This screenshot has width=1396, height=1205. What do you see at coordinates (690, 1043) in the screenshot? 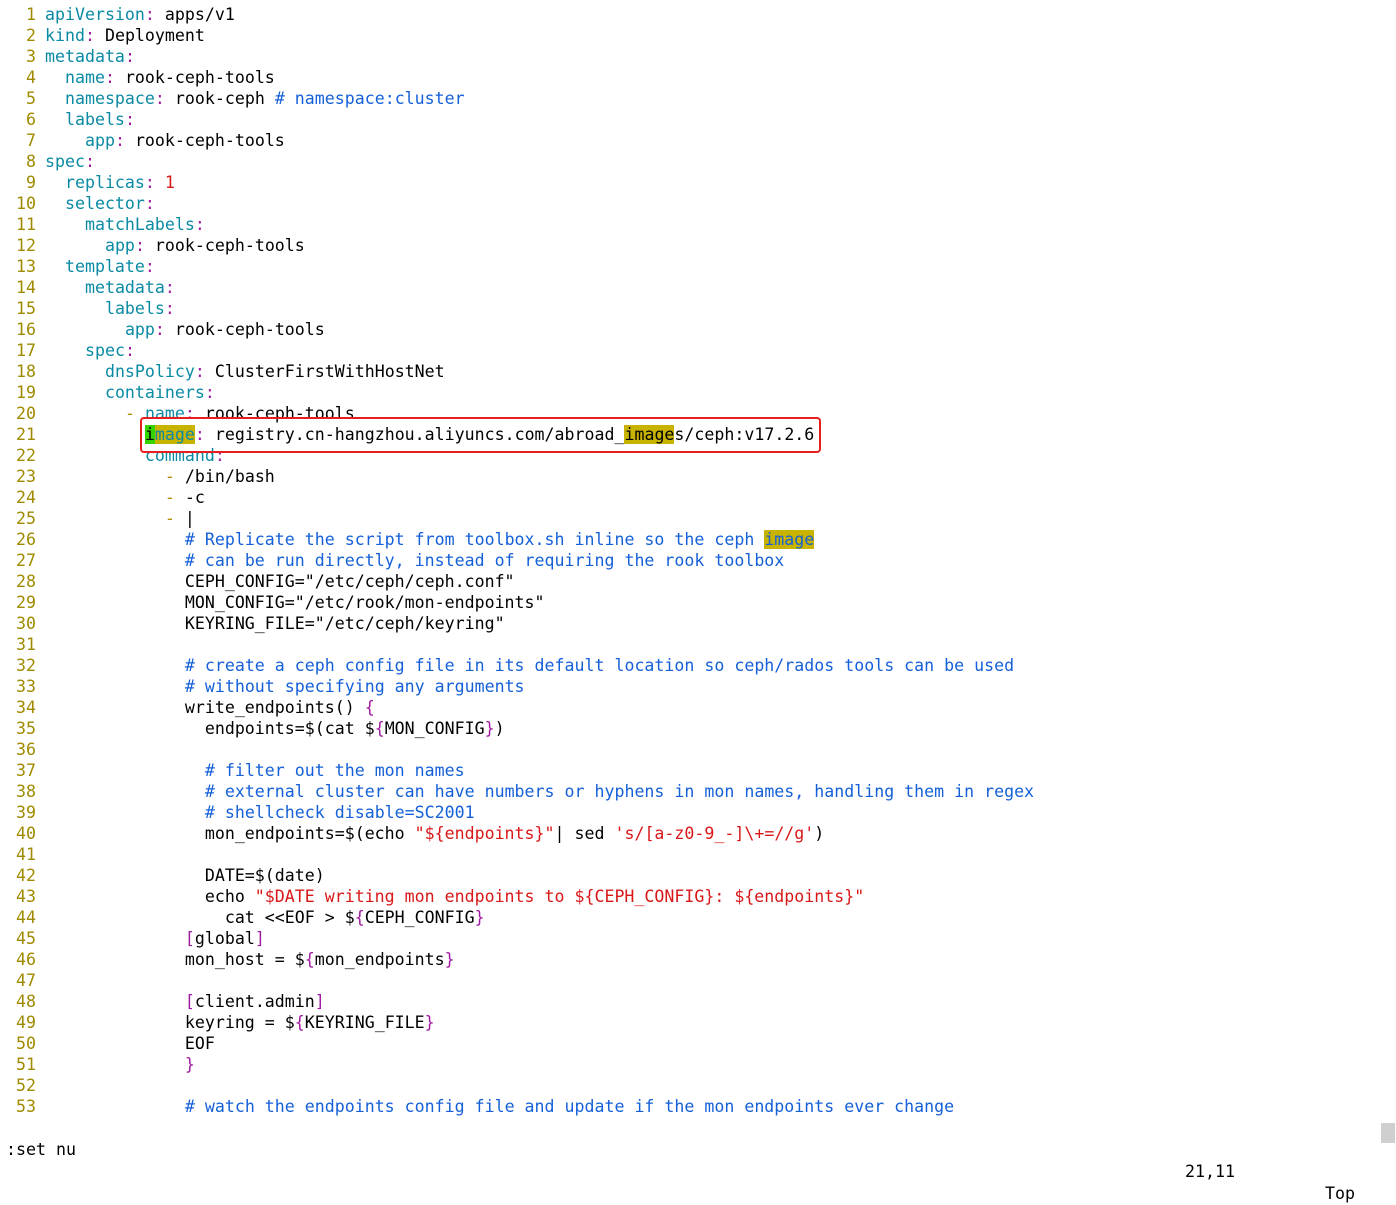
I see `code-line: 50 EOF` at bounding box center [690, 1043].